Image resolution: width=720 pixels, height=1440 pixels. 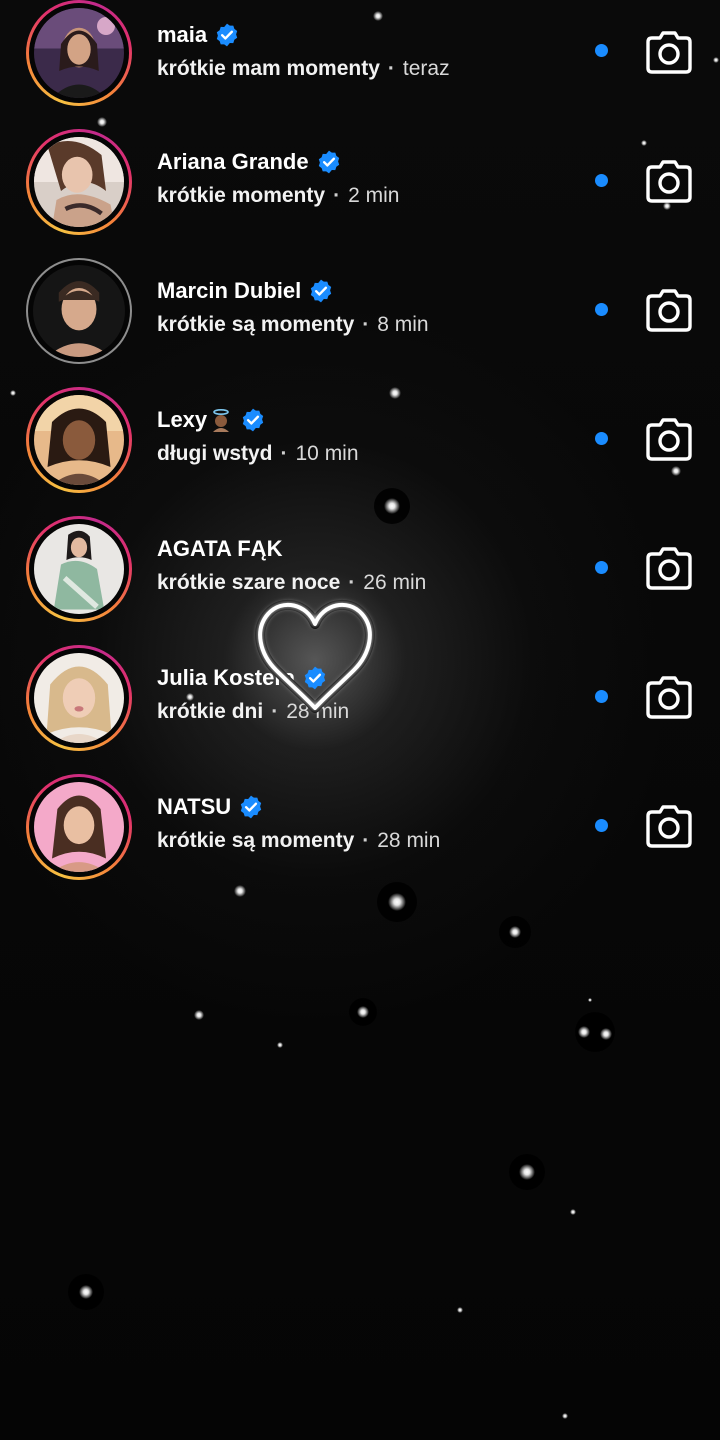 I want to click on avatar-photo-agata, so click(x=79, y=569).